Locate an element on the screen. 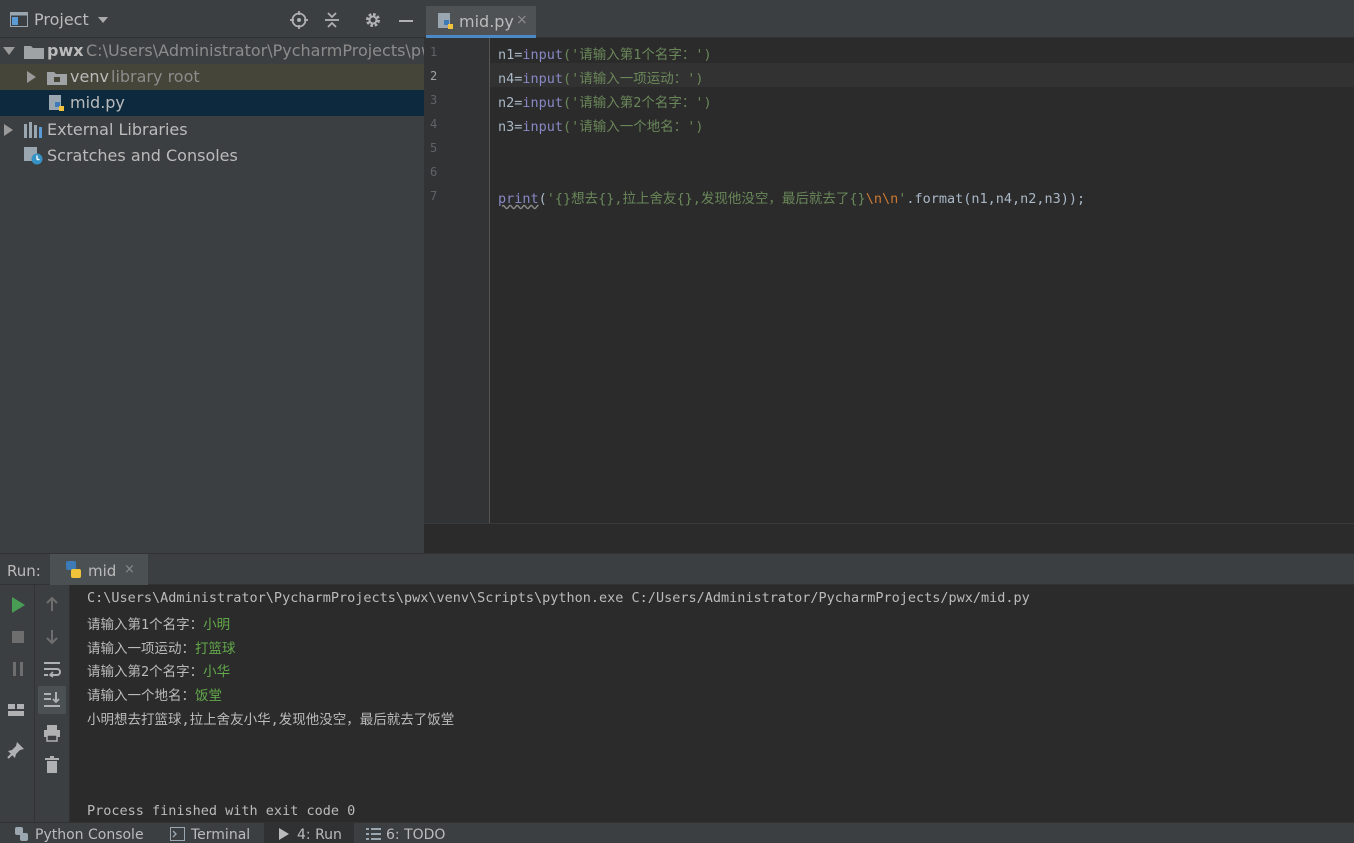  code-line-4: n3=input('请输入一个地名：') is located at coordinates (601, 125).